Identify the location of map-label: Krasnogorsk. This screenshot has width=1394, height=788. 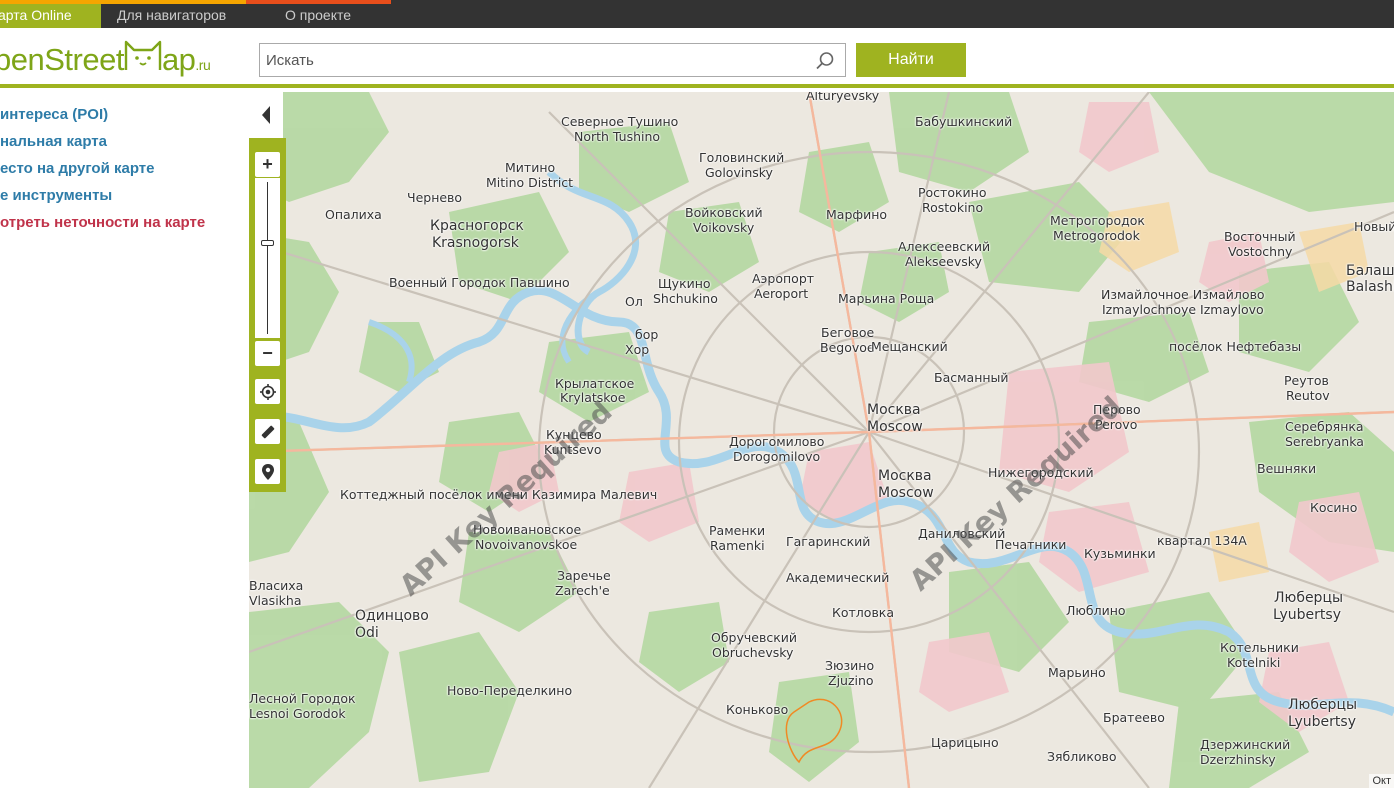
(475, 243).